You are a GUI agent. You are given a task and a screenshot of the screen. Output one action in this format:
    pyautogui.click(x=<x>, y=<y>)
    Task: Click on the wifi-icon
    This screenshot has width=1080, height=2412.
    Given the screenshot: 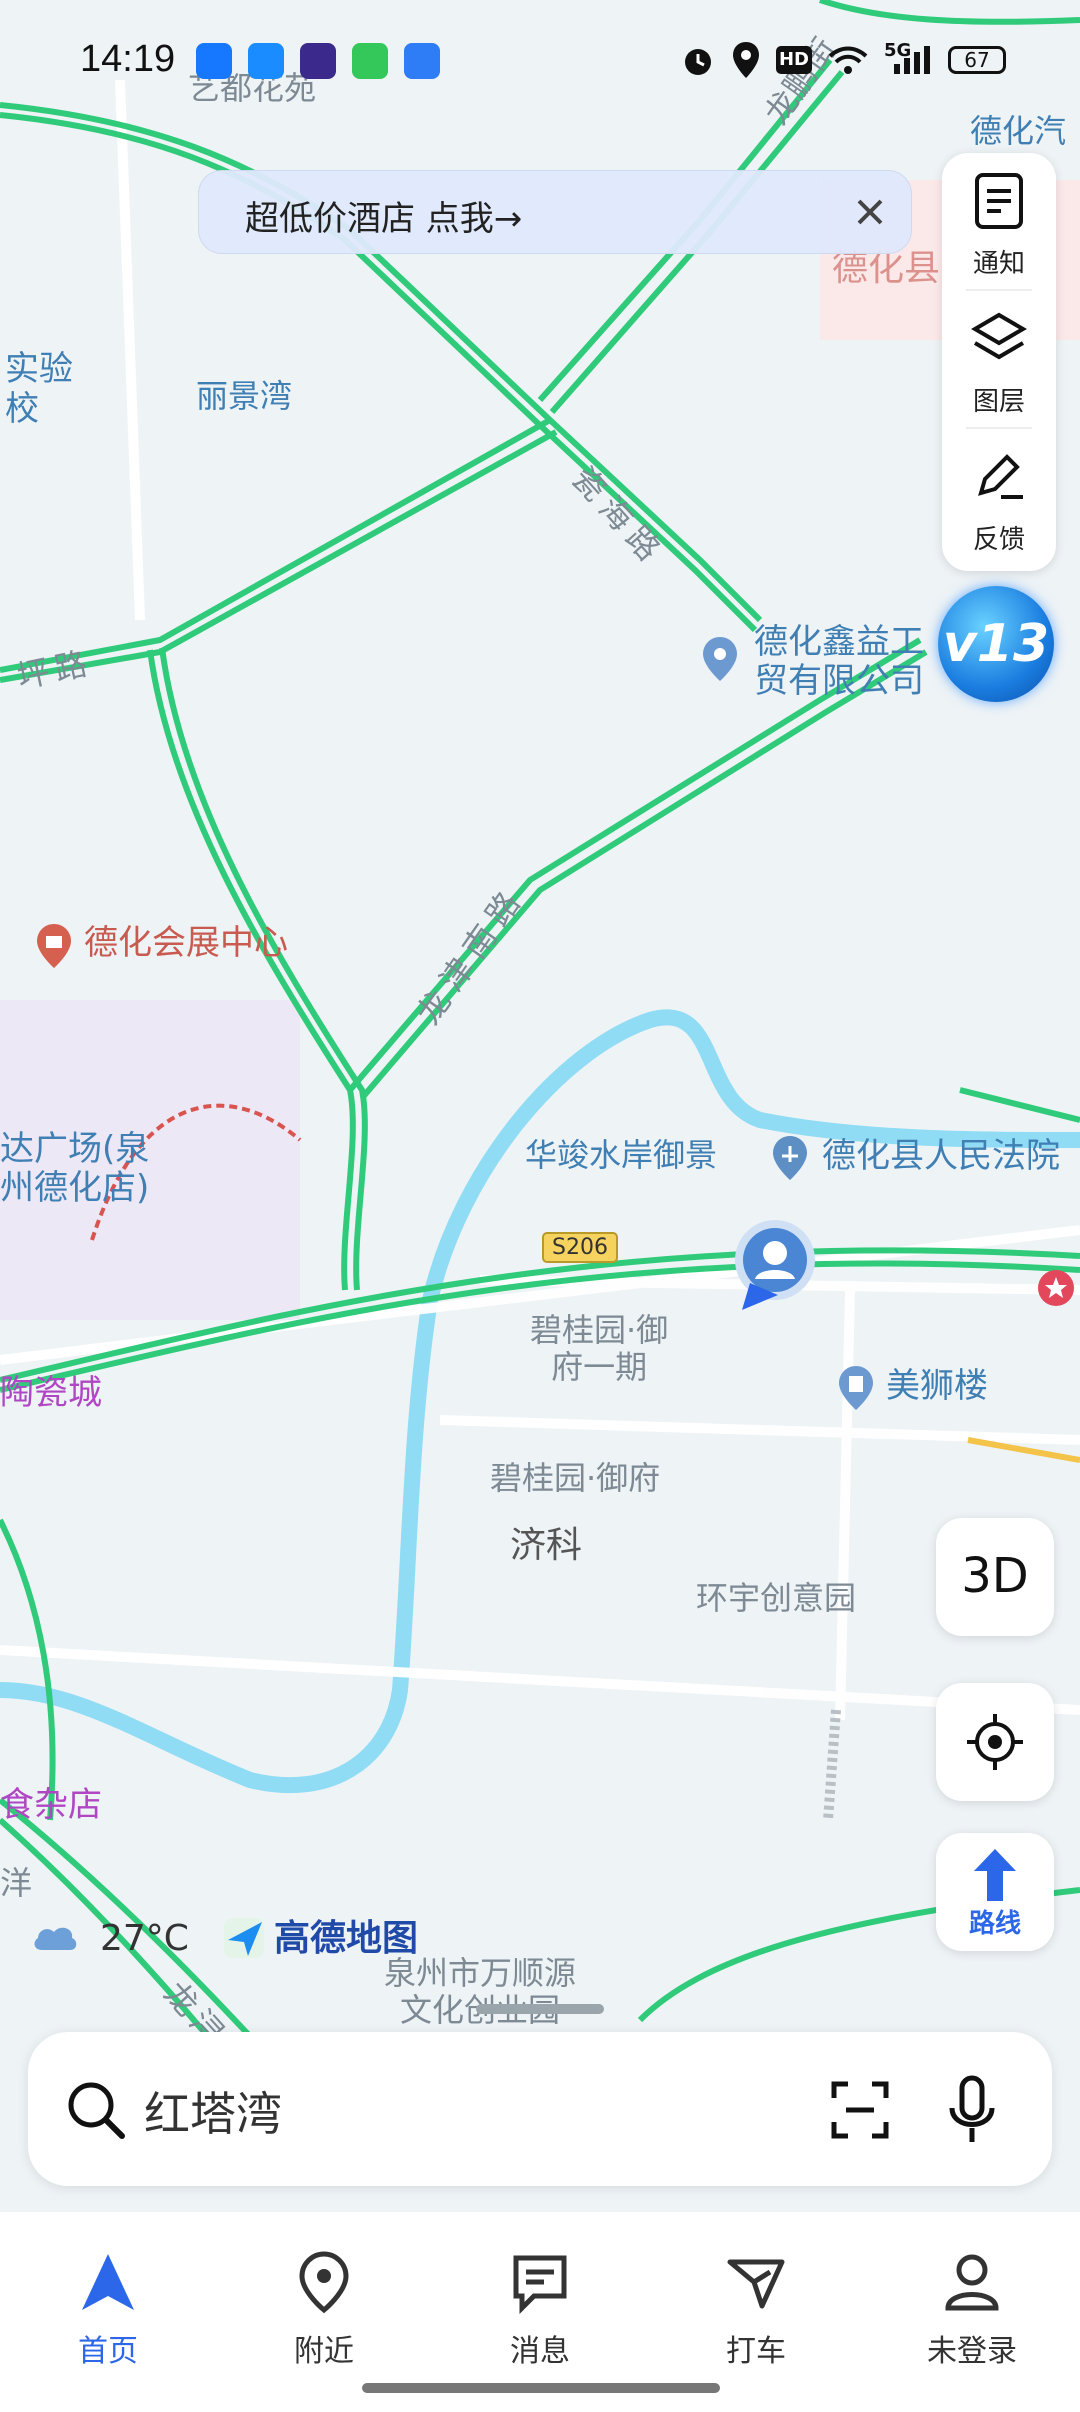 What is the action you would take?
    pyautogui.click(x=848, y=60)
    